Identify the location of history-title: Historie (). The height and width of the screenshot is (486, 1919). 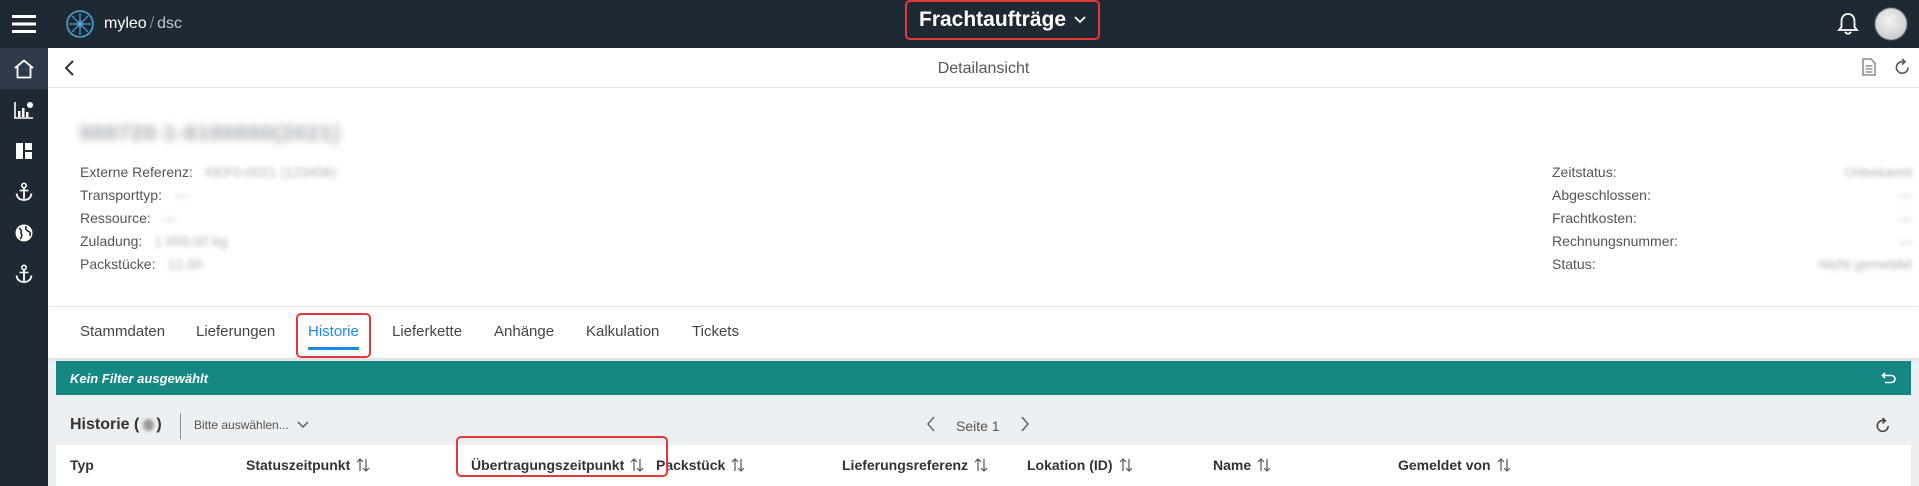
(116, 425).